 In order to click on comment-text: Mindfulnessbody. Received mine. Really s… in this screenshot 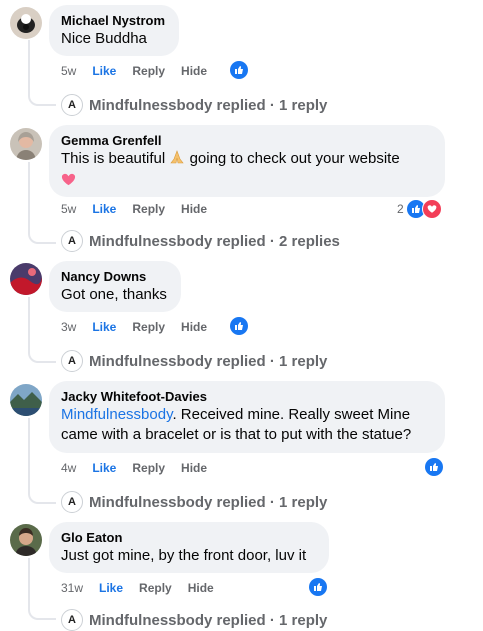, I will do `click(236, 424)`.